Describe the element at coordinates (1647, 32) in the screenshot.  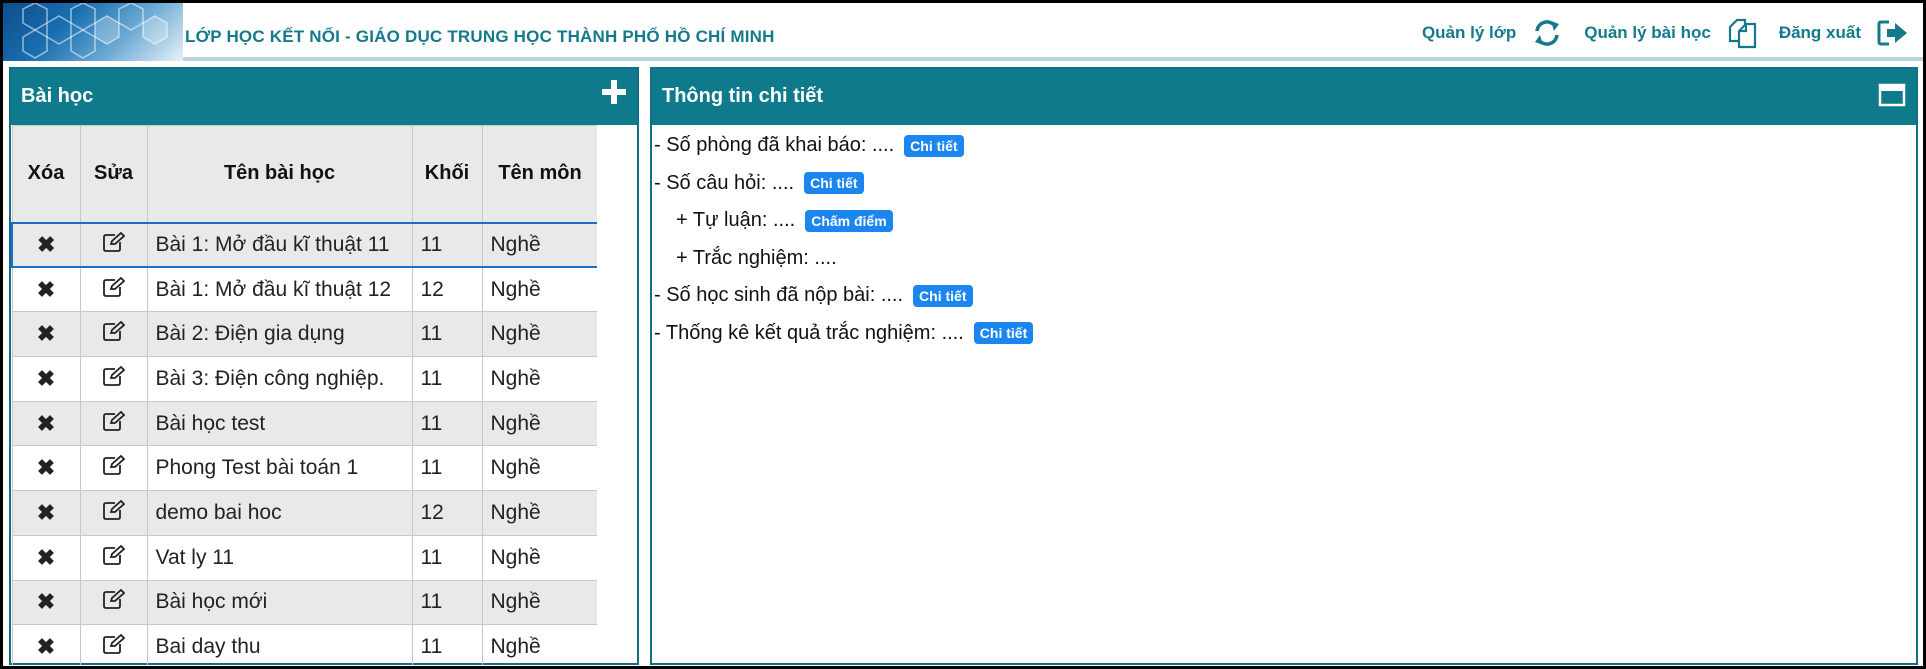
I see `nav-label: Quản lý bài học` at that location.